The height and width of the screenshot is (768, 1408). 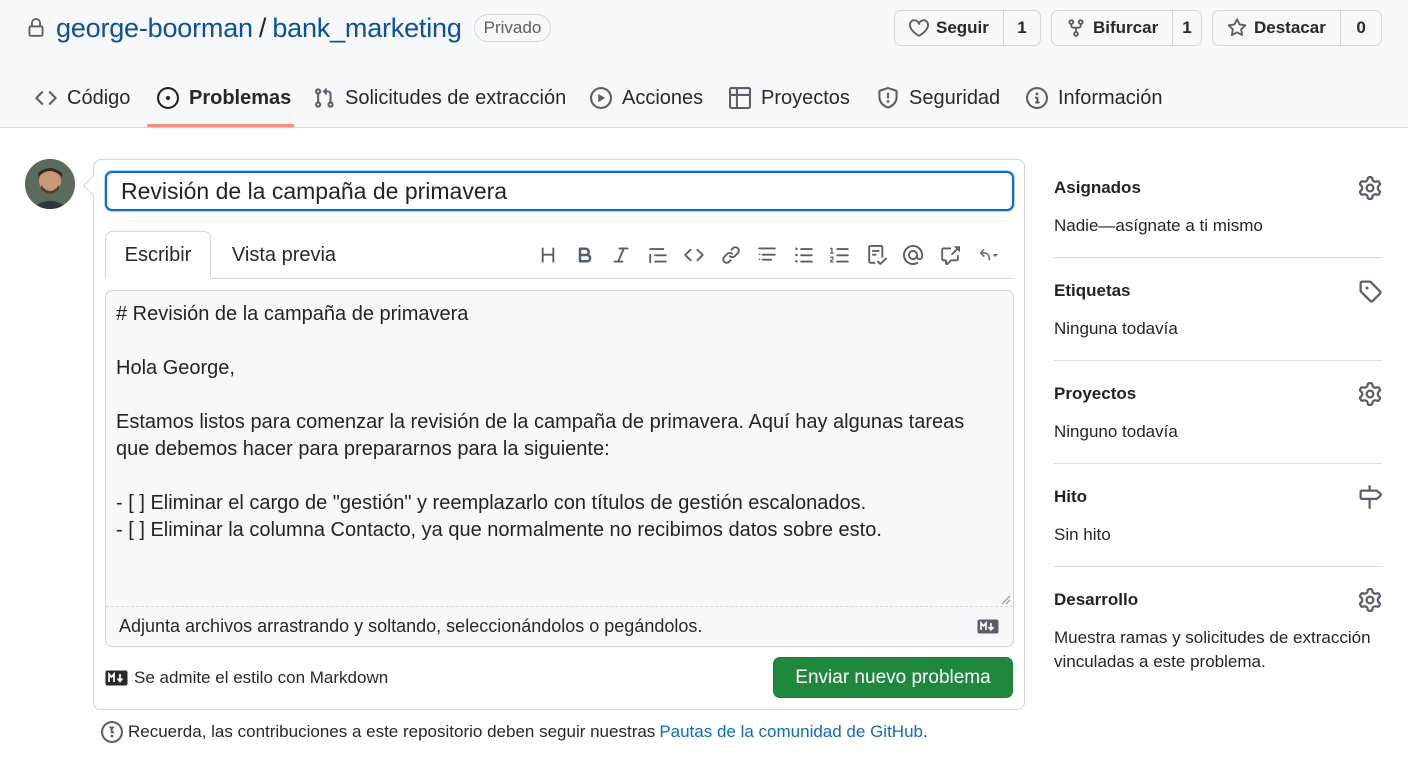 I want to click on tab-preview: Vista previa, so click(x=284, y=255).